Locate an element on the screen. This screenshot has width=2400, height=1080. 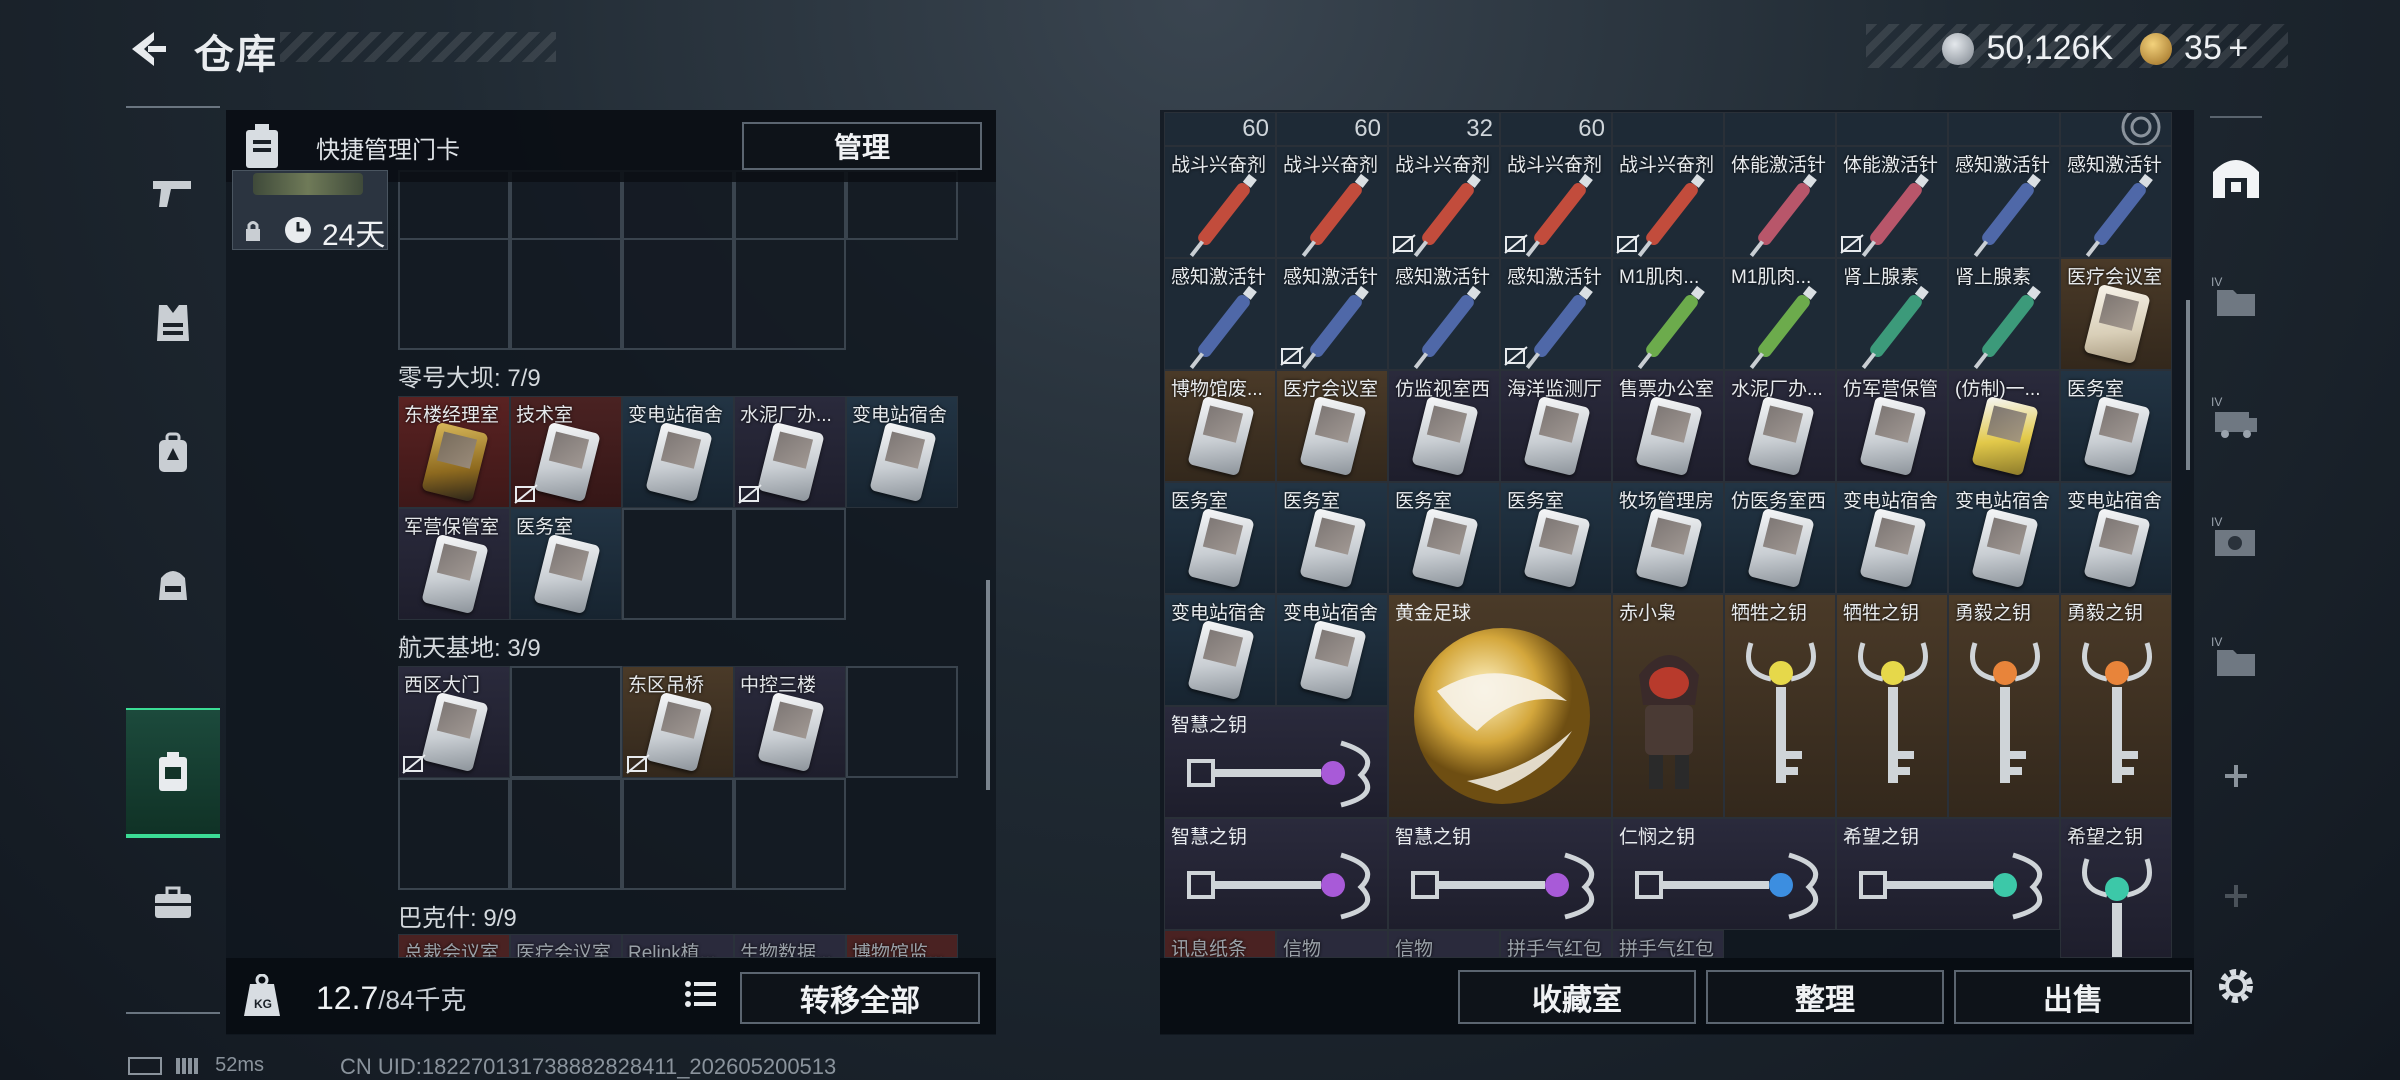
keycard-item: 东区吊桥 is located at coordinates (678, 722).